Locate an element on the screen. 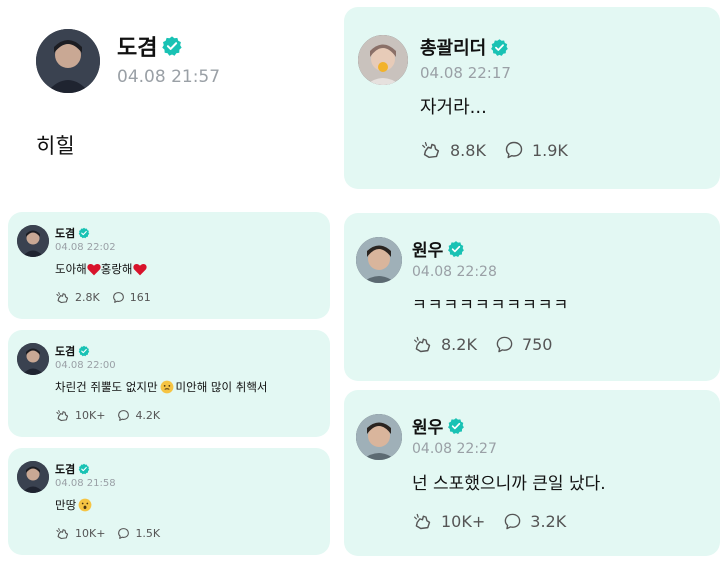 This screenshot has height=566, width=720. comment-button: 161 is located at coordinates (131, 297).